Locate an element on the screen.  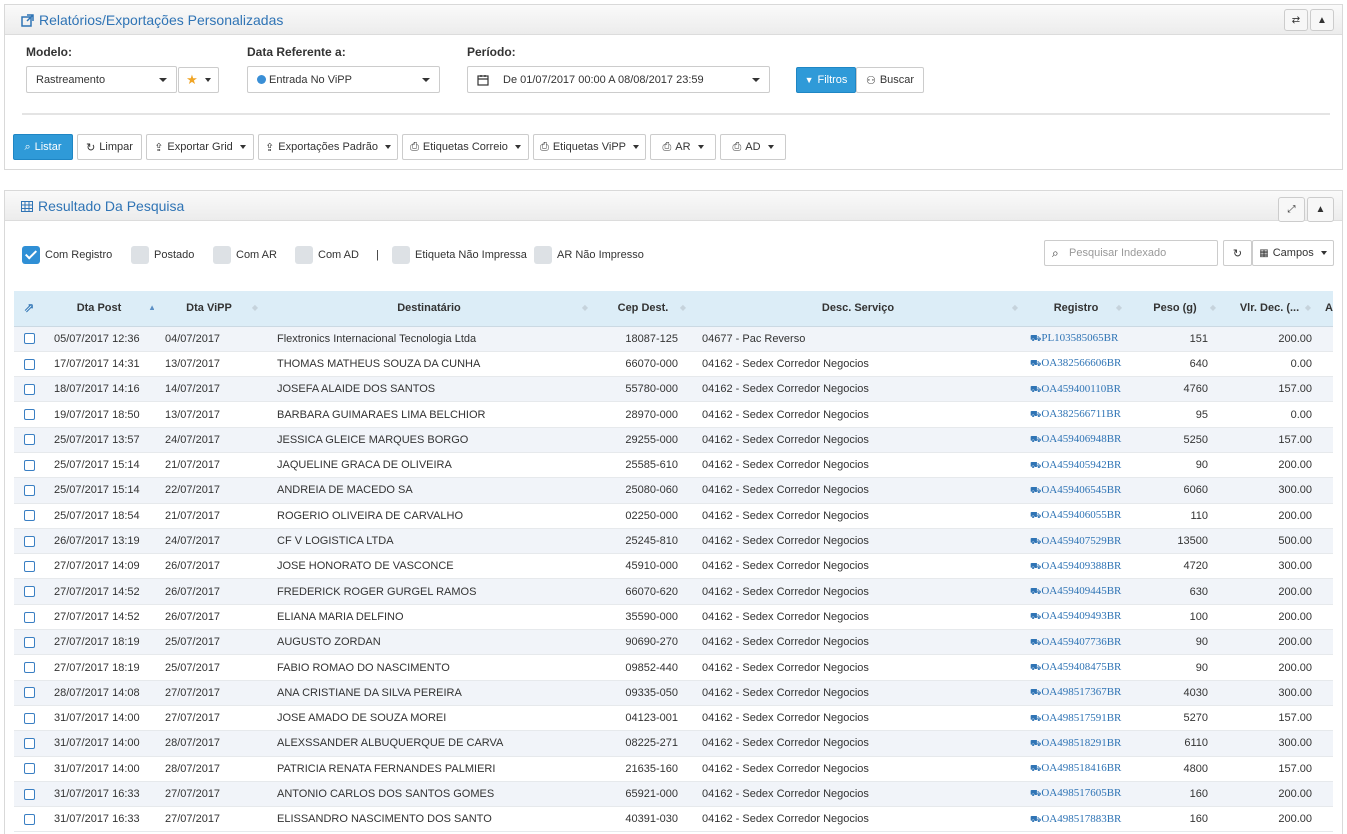
table-cell: ⛟OA382566606BR is located at coordinates (1076, 364).